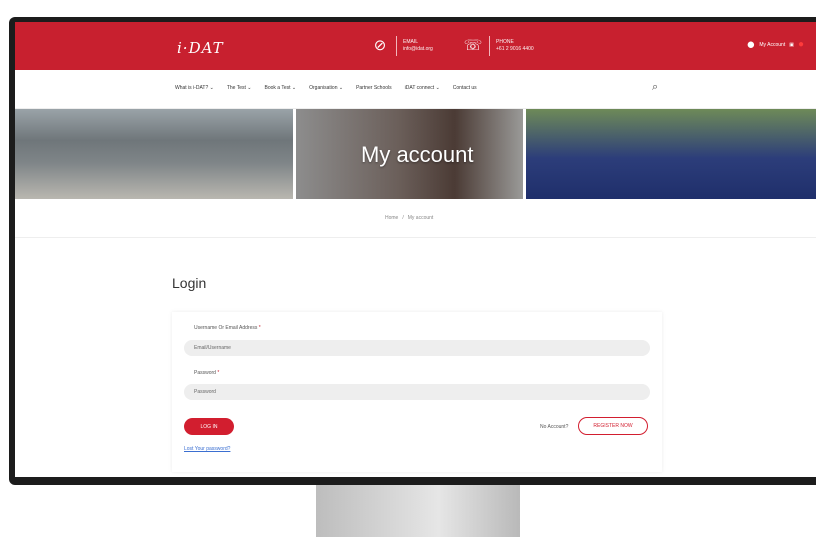 The width and height of the screenshot is (816, 537). What do you see at coordinates (473, 45) in the screenshot?
I see `phone-icon: ☏` at bounding box center [473, 45].